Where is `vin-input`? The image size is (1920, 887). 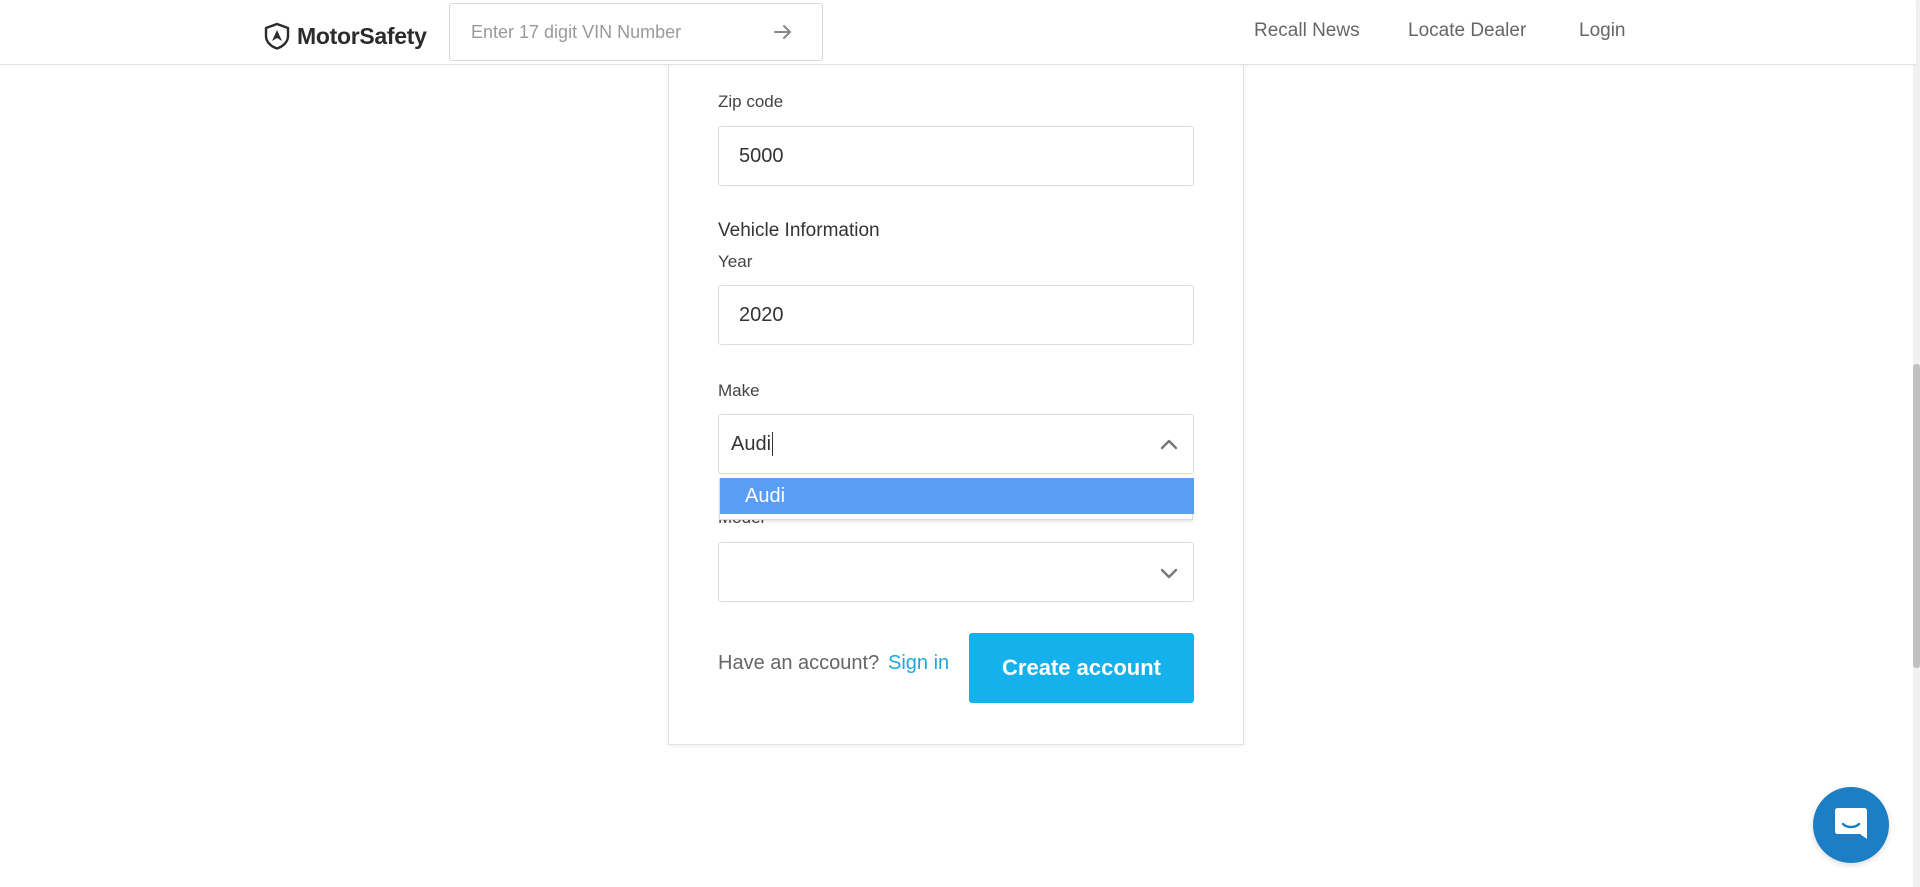 vin-input is located at coordinates (621, 32).